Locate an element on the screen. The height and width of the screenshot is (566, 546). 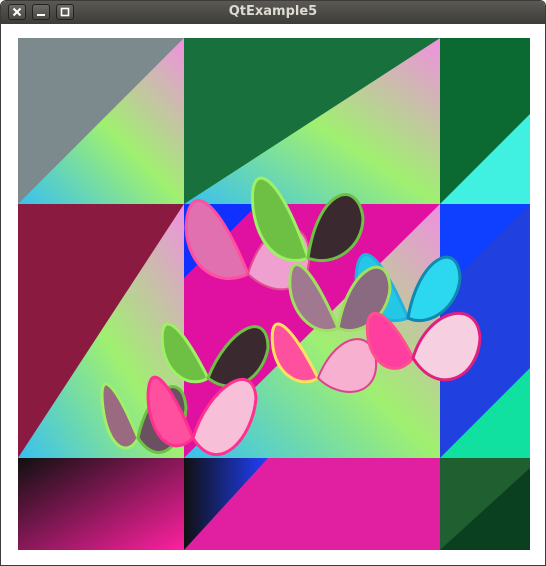
window-title: QtExample5 is located at coordinates (273, 11).